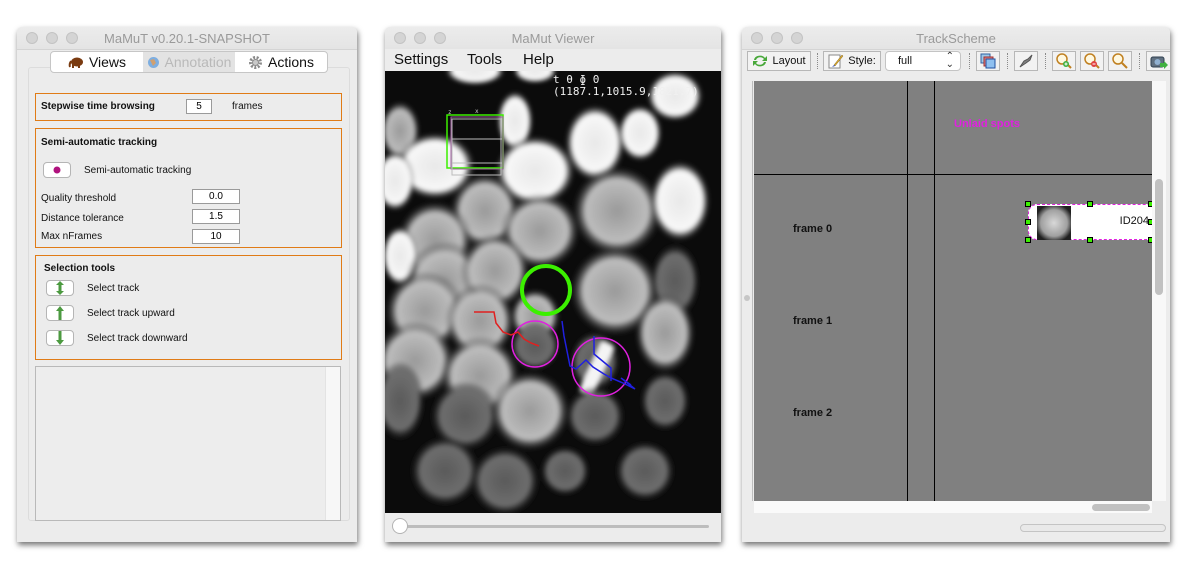 The width and height of the screenshot is (1196, 571). I want to click on frame-label: frame 0, so click(813, 229).